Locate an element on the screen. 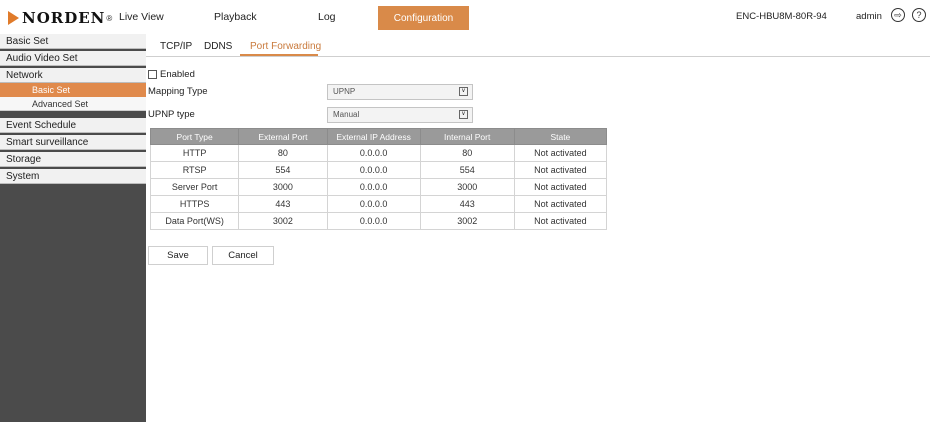 Image resolution: width=930 pixels, height=422 pixels. sidebar-item-event-schedule: Event Schedule is located at coordinates (73, 125).